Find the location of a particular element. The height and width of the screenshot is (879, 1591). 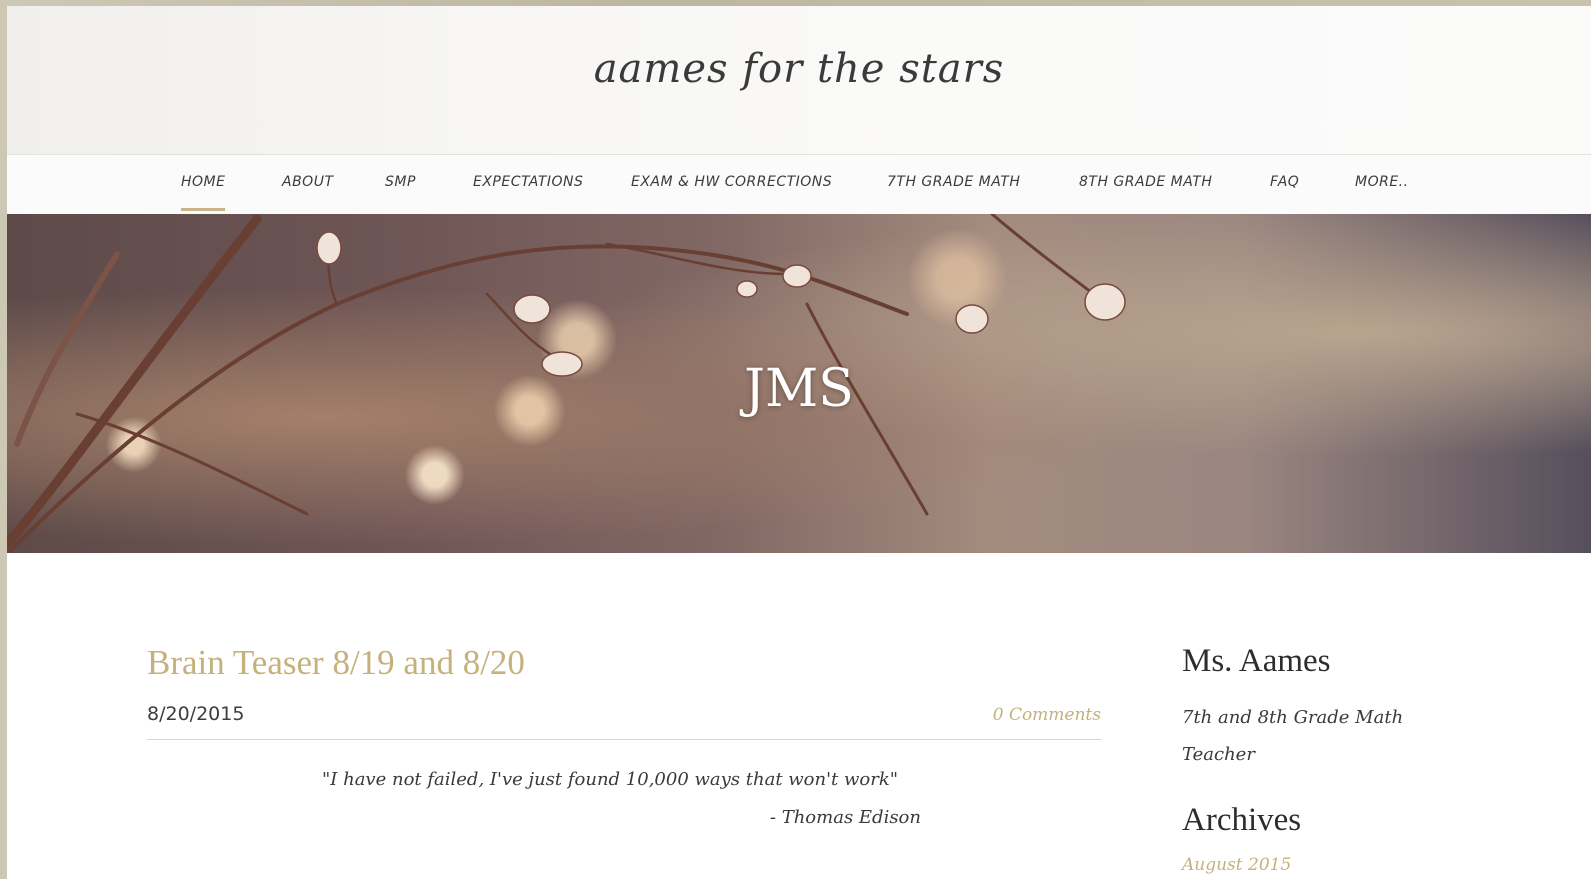

nav-item-7th-grade-math: 7TH GRADE MATH is located at coordinates (953, 182).